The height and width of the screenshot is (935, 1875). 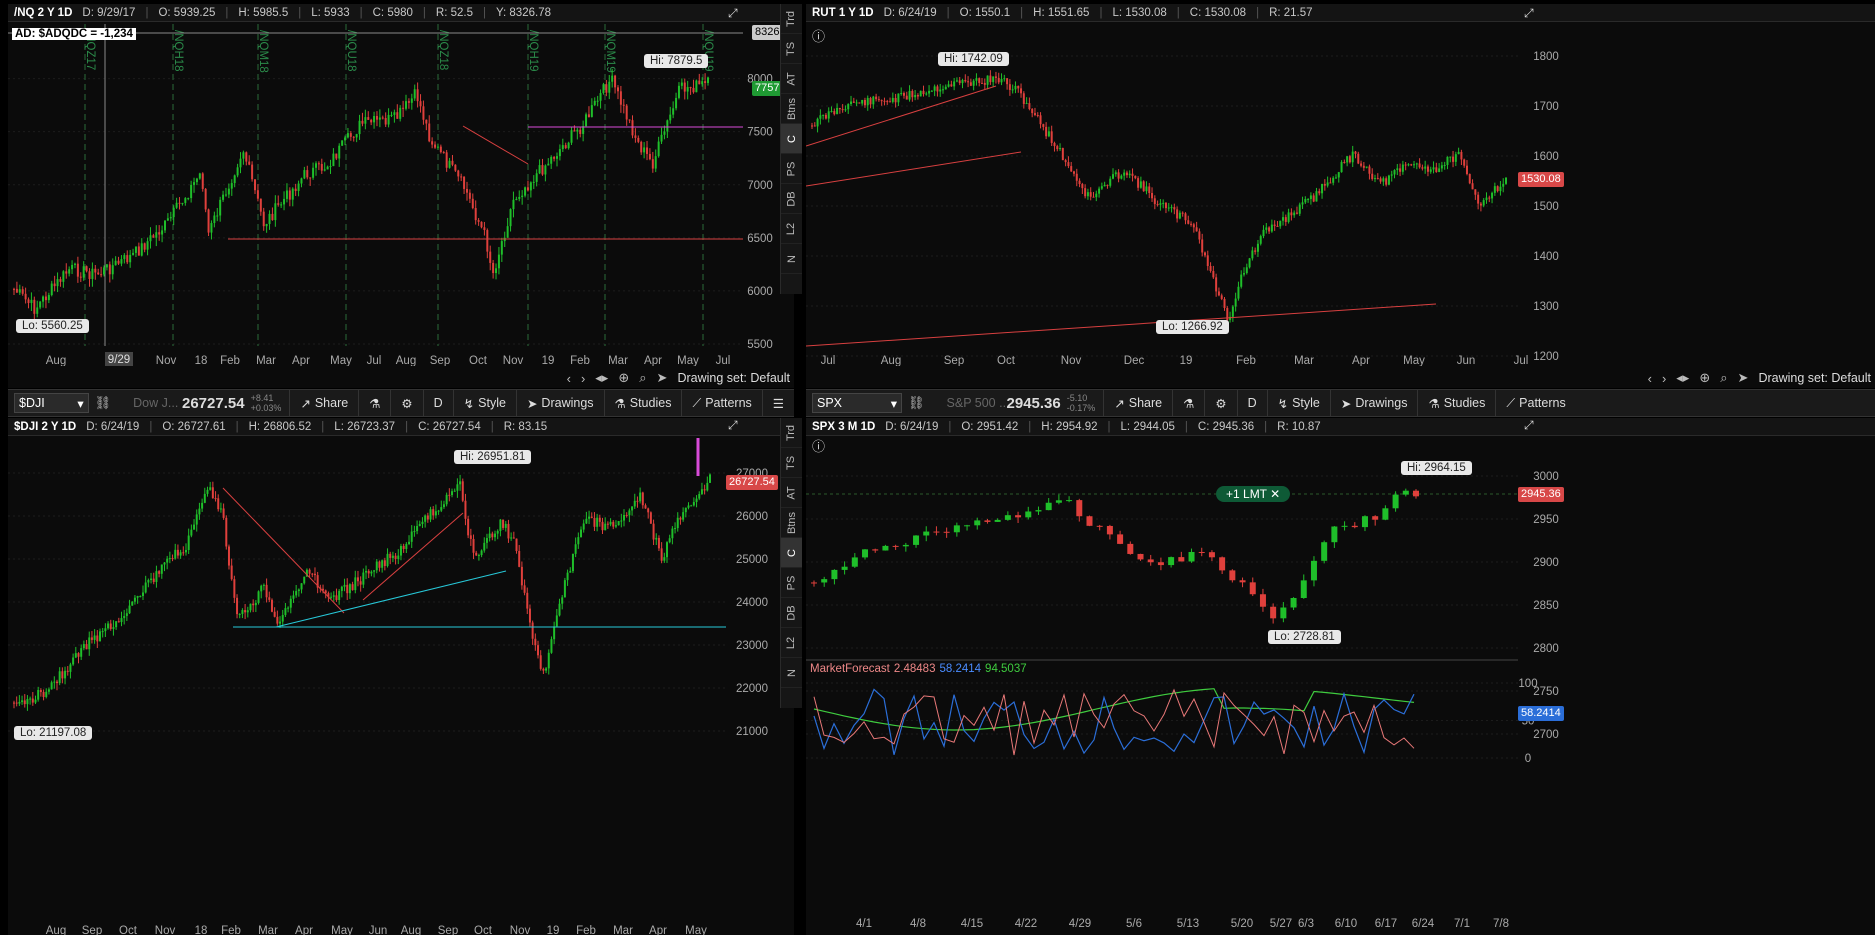 What do you see at coordinates (559, 403) in the screenshot?
I see `dji-drawings-button: ➤ Drawings` at bounding box center [559, 403].